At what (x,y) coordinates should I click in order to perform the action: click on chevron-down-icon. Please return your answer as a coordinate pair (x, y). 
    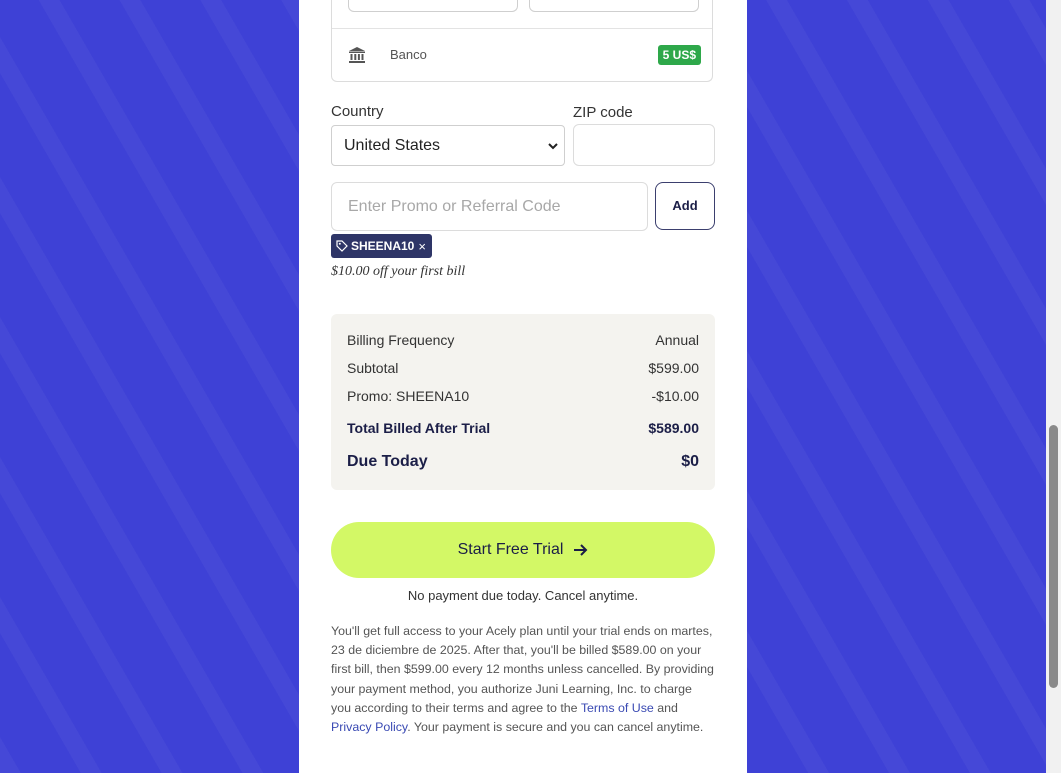
    Looking at the image, I should click on (553, 146).